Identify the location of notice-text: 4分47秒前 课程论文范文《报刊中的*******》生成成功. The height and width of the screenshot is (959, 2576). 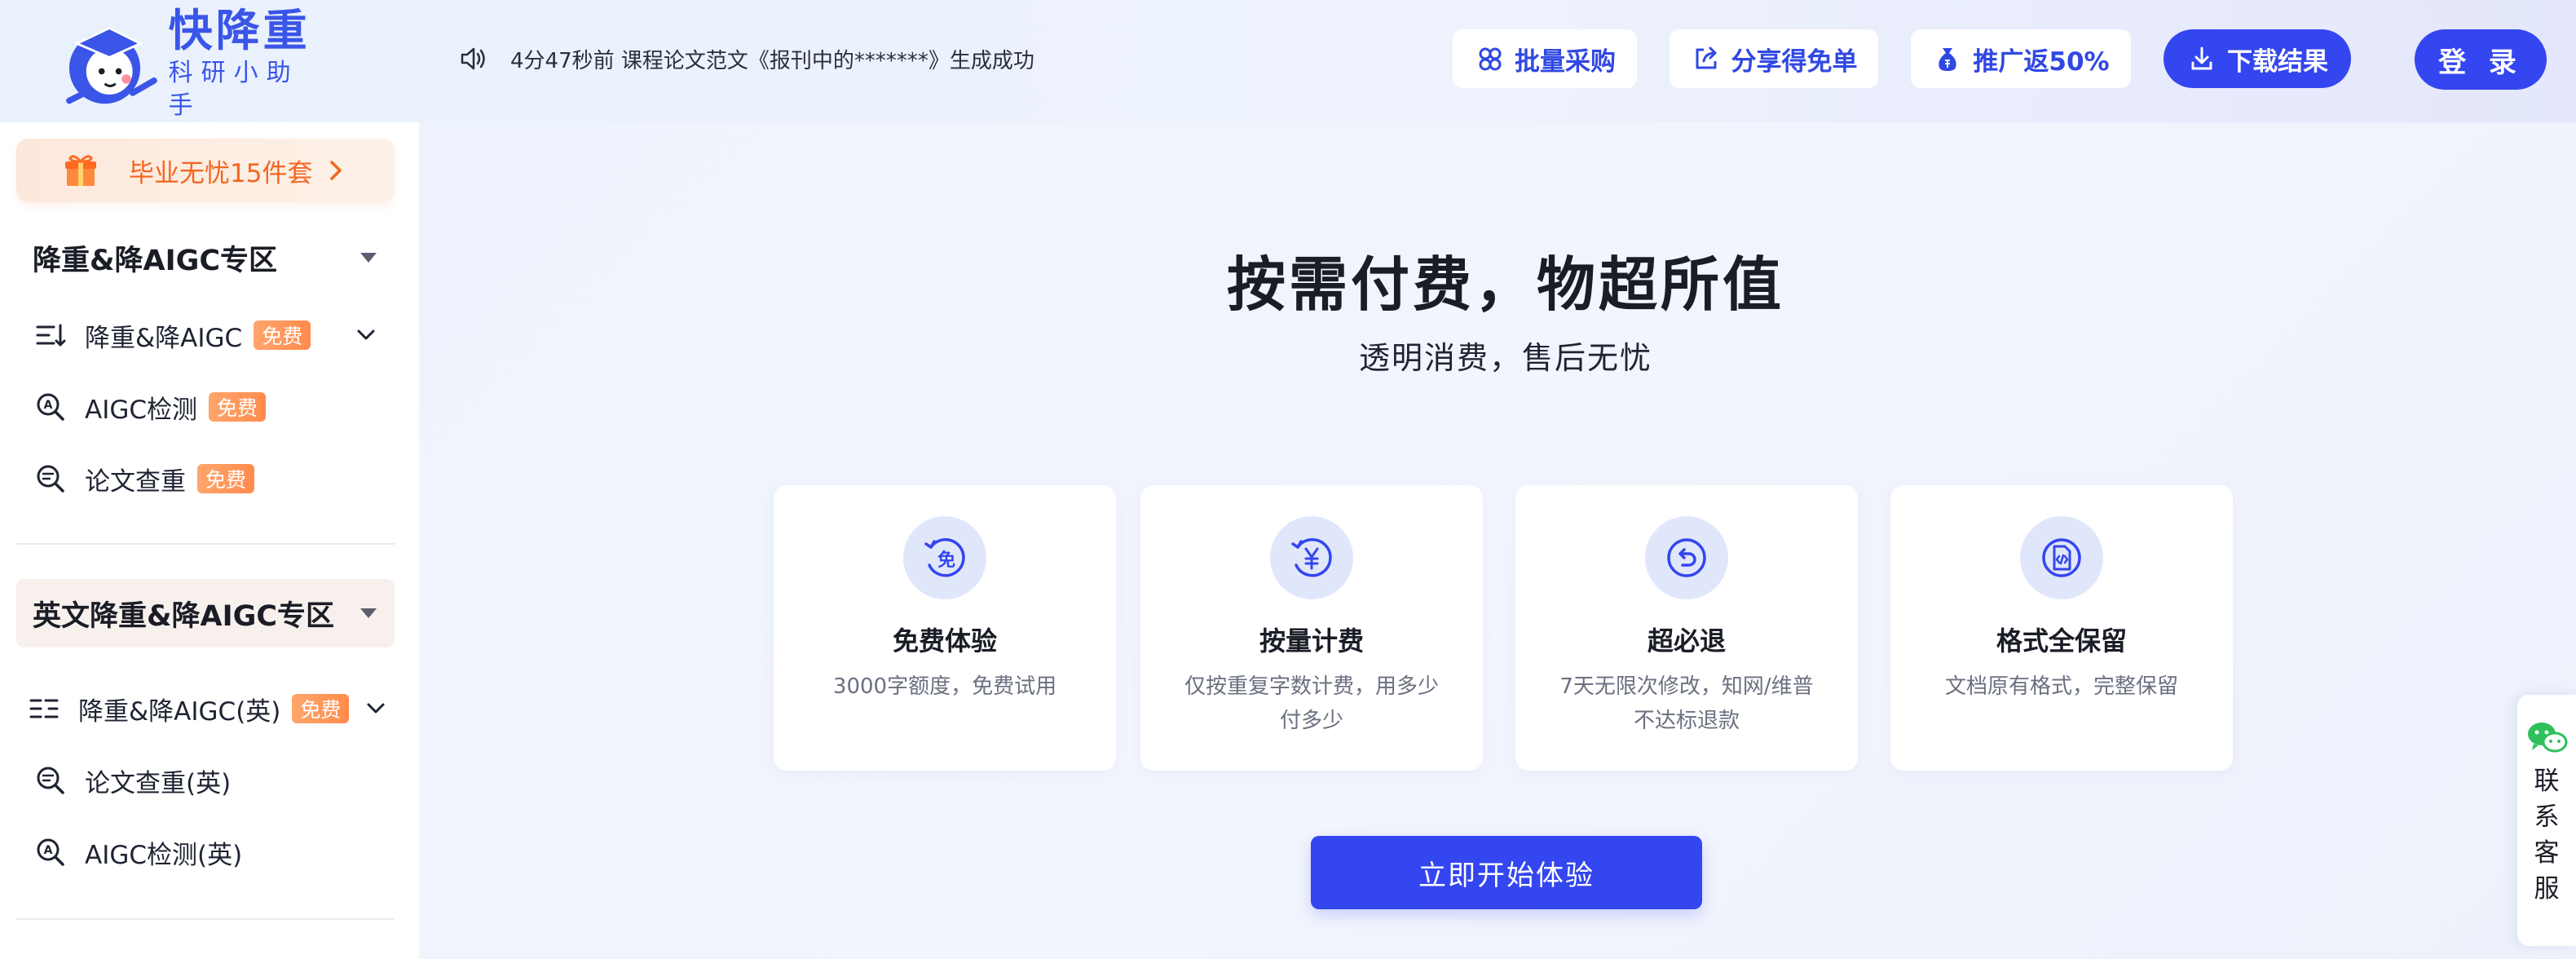
(772, 60).